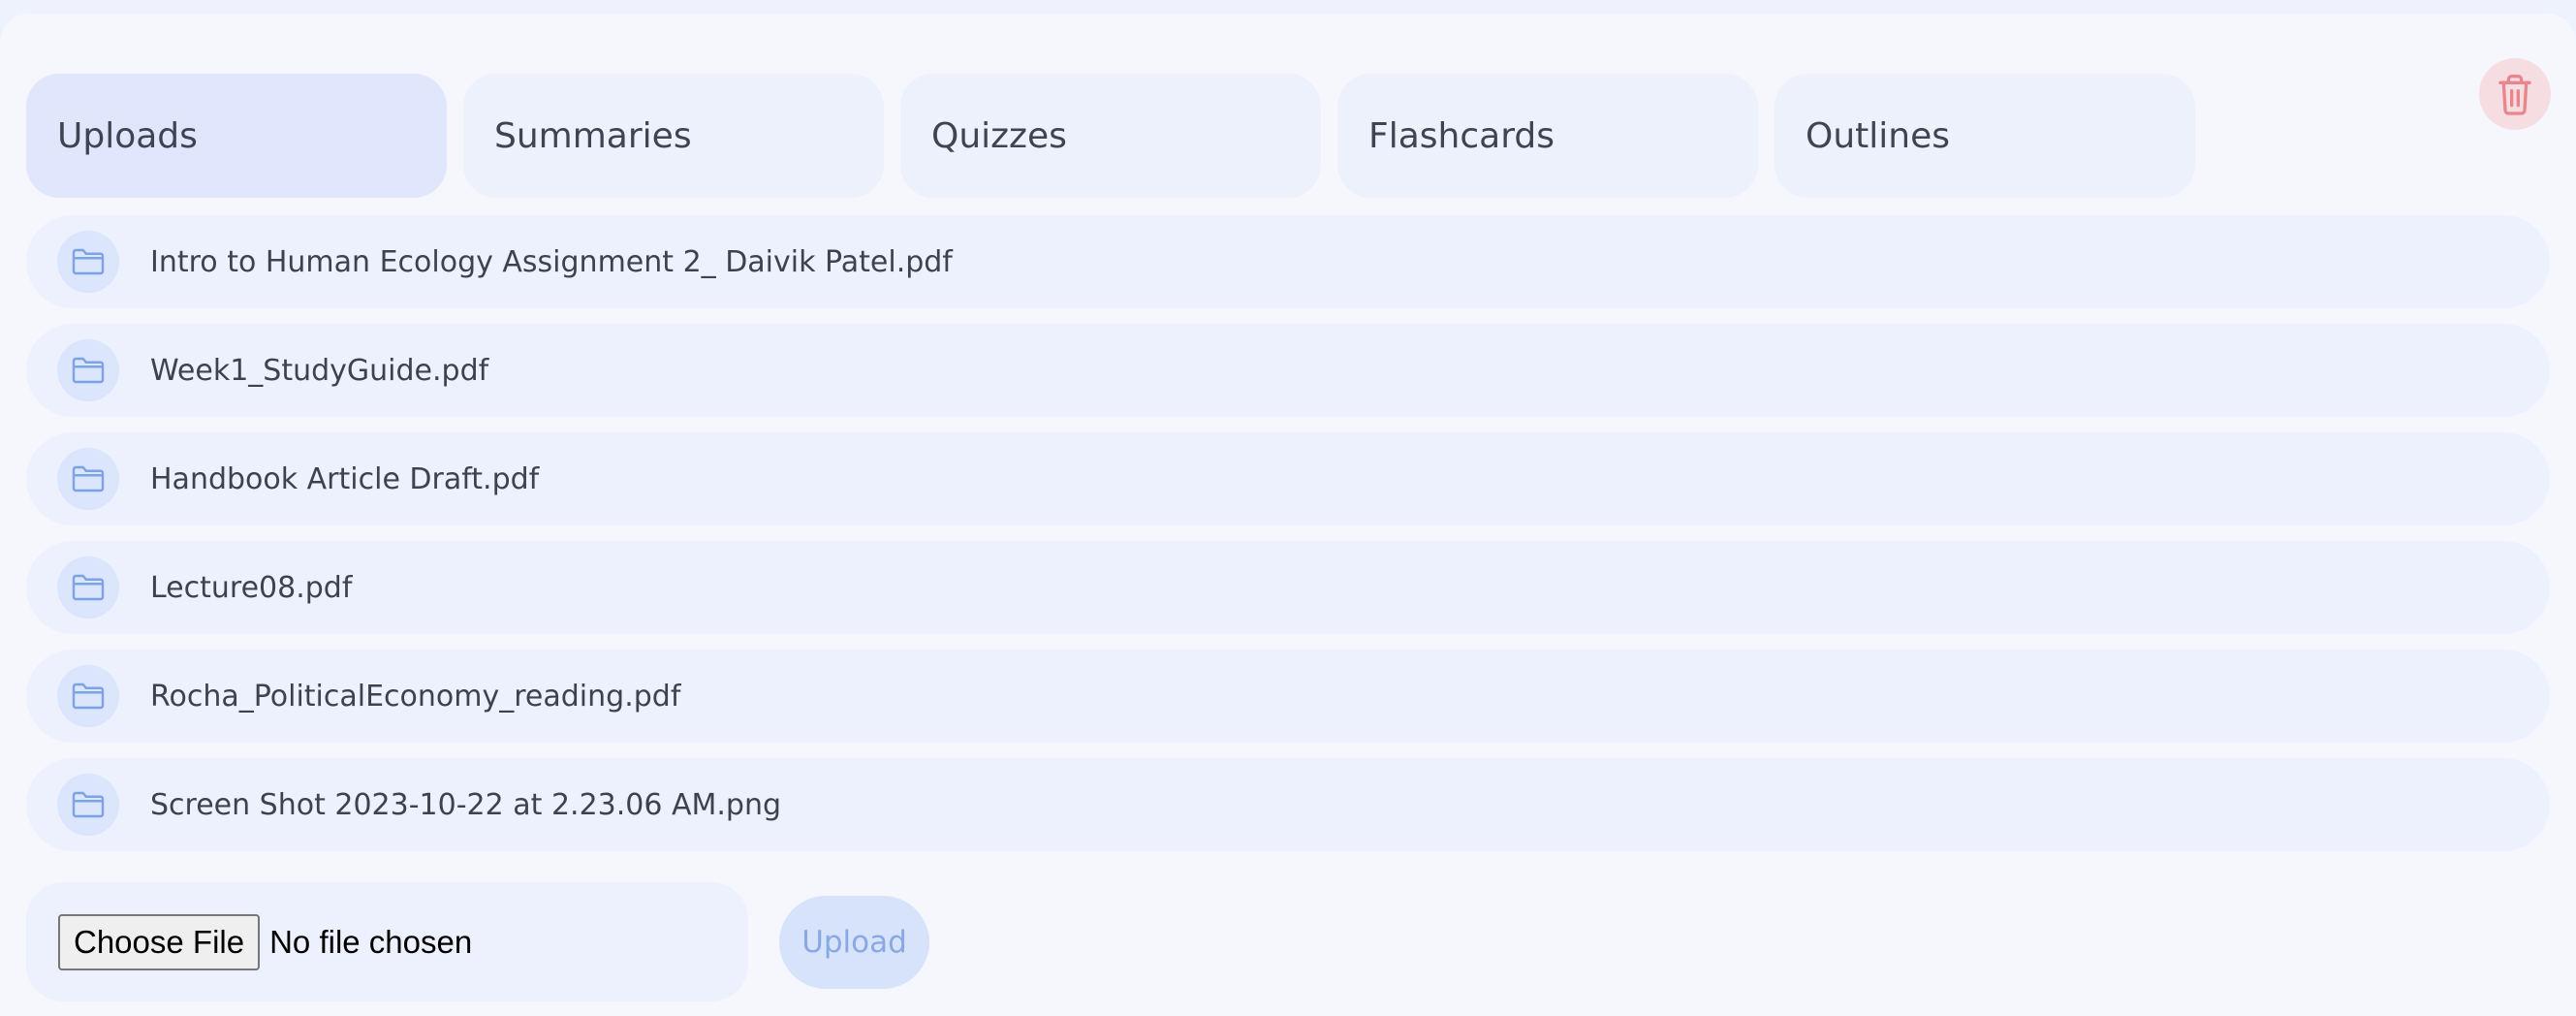 This screenshot has width=2576, height=1016. I want to click on tab-quizzes: Quizzes, so click(1110, 136).